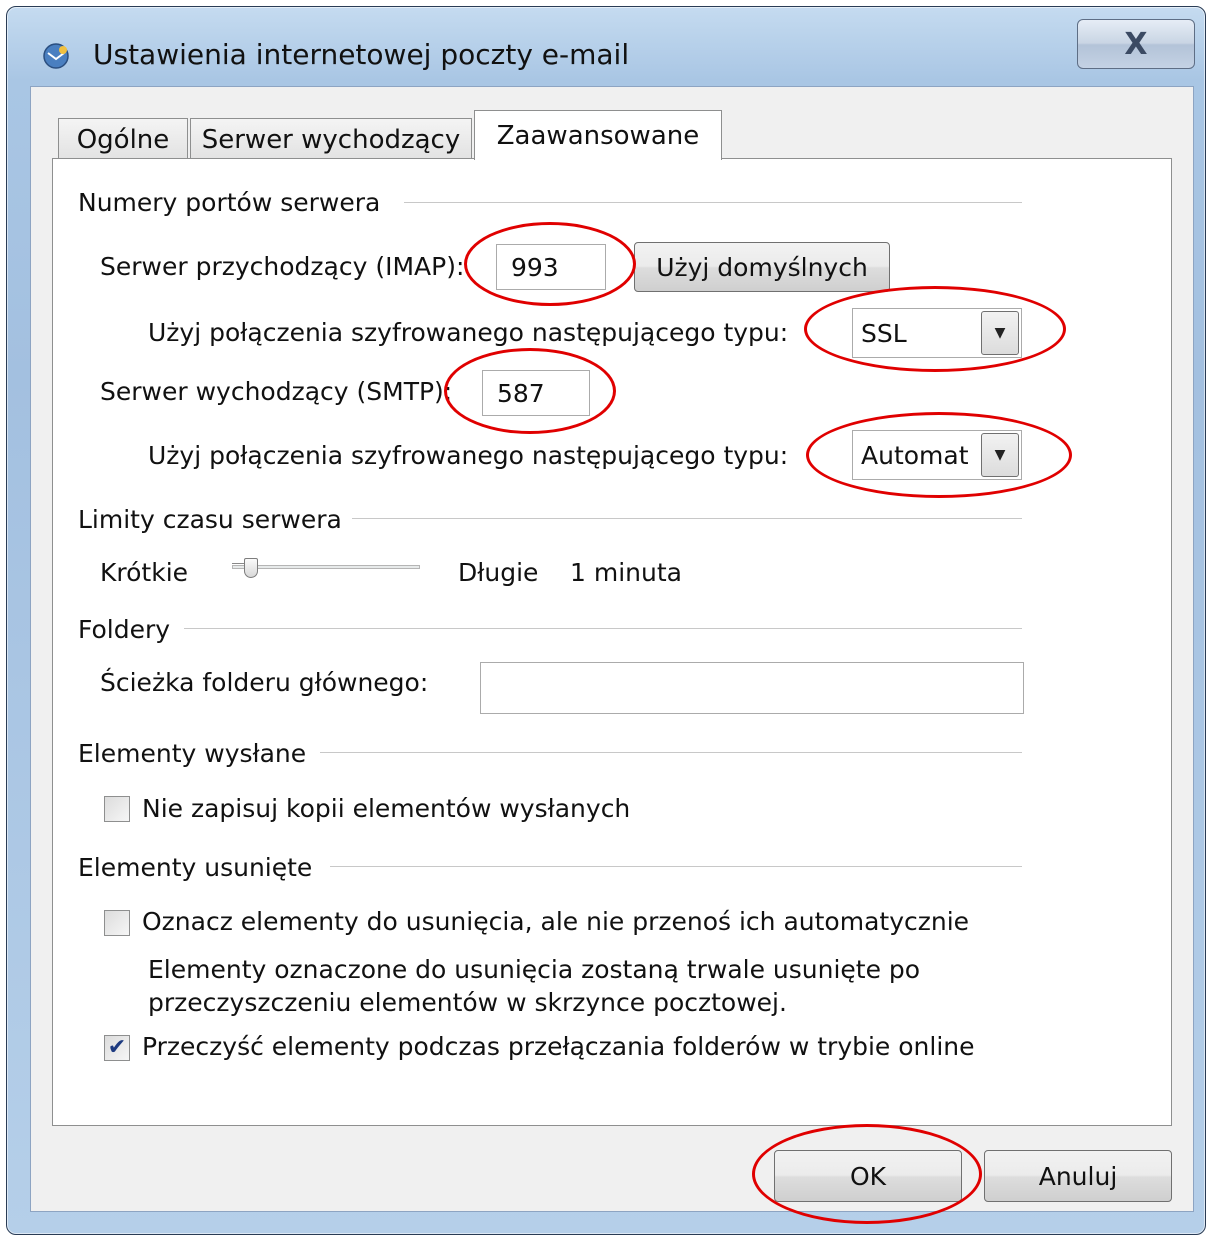  What do you see at coordinates (884, 333) in the screenshot?
I see `imap-encryption-value: SSL` at bounding box center [884, 333].